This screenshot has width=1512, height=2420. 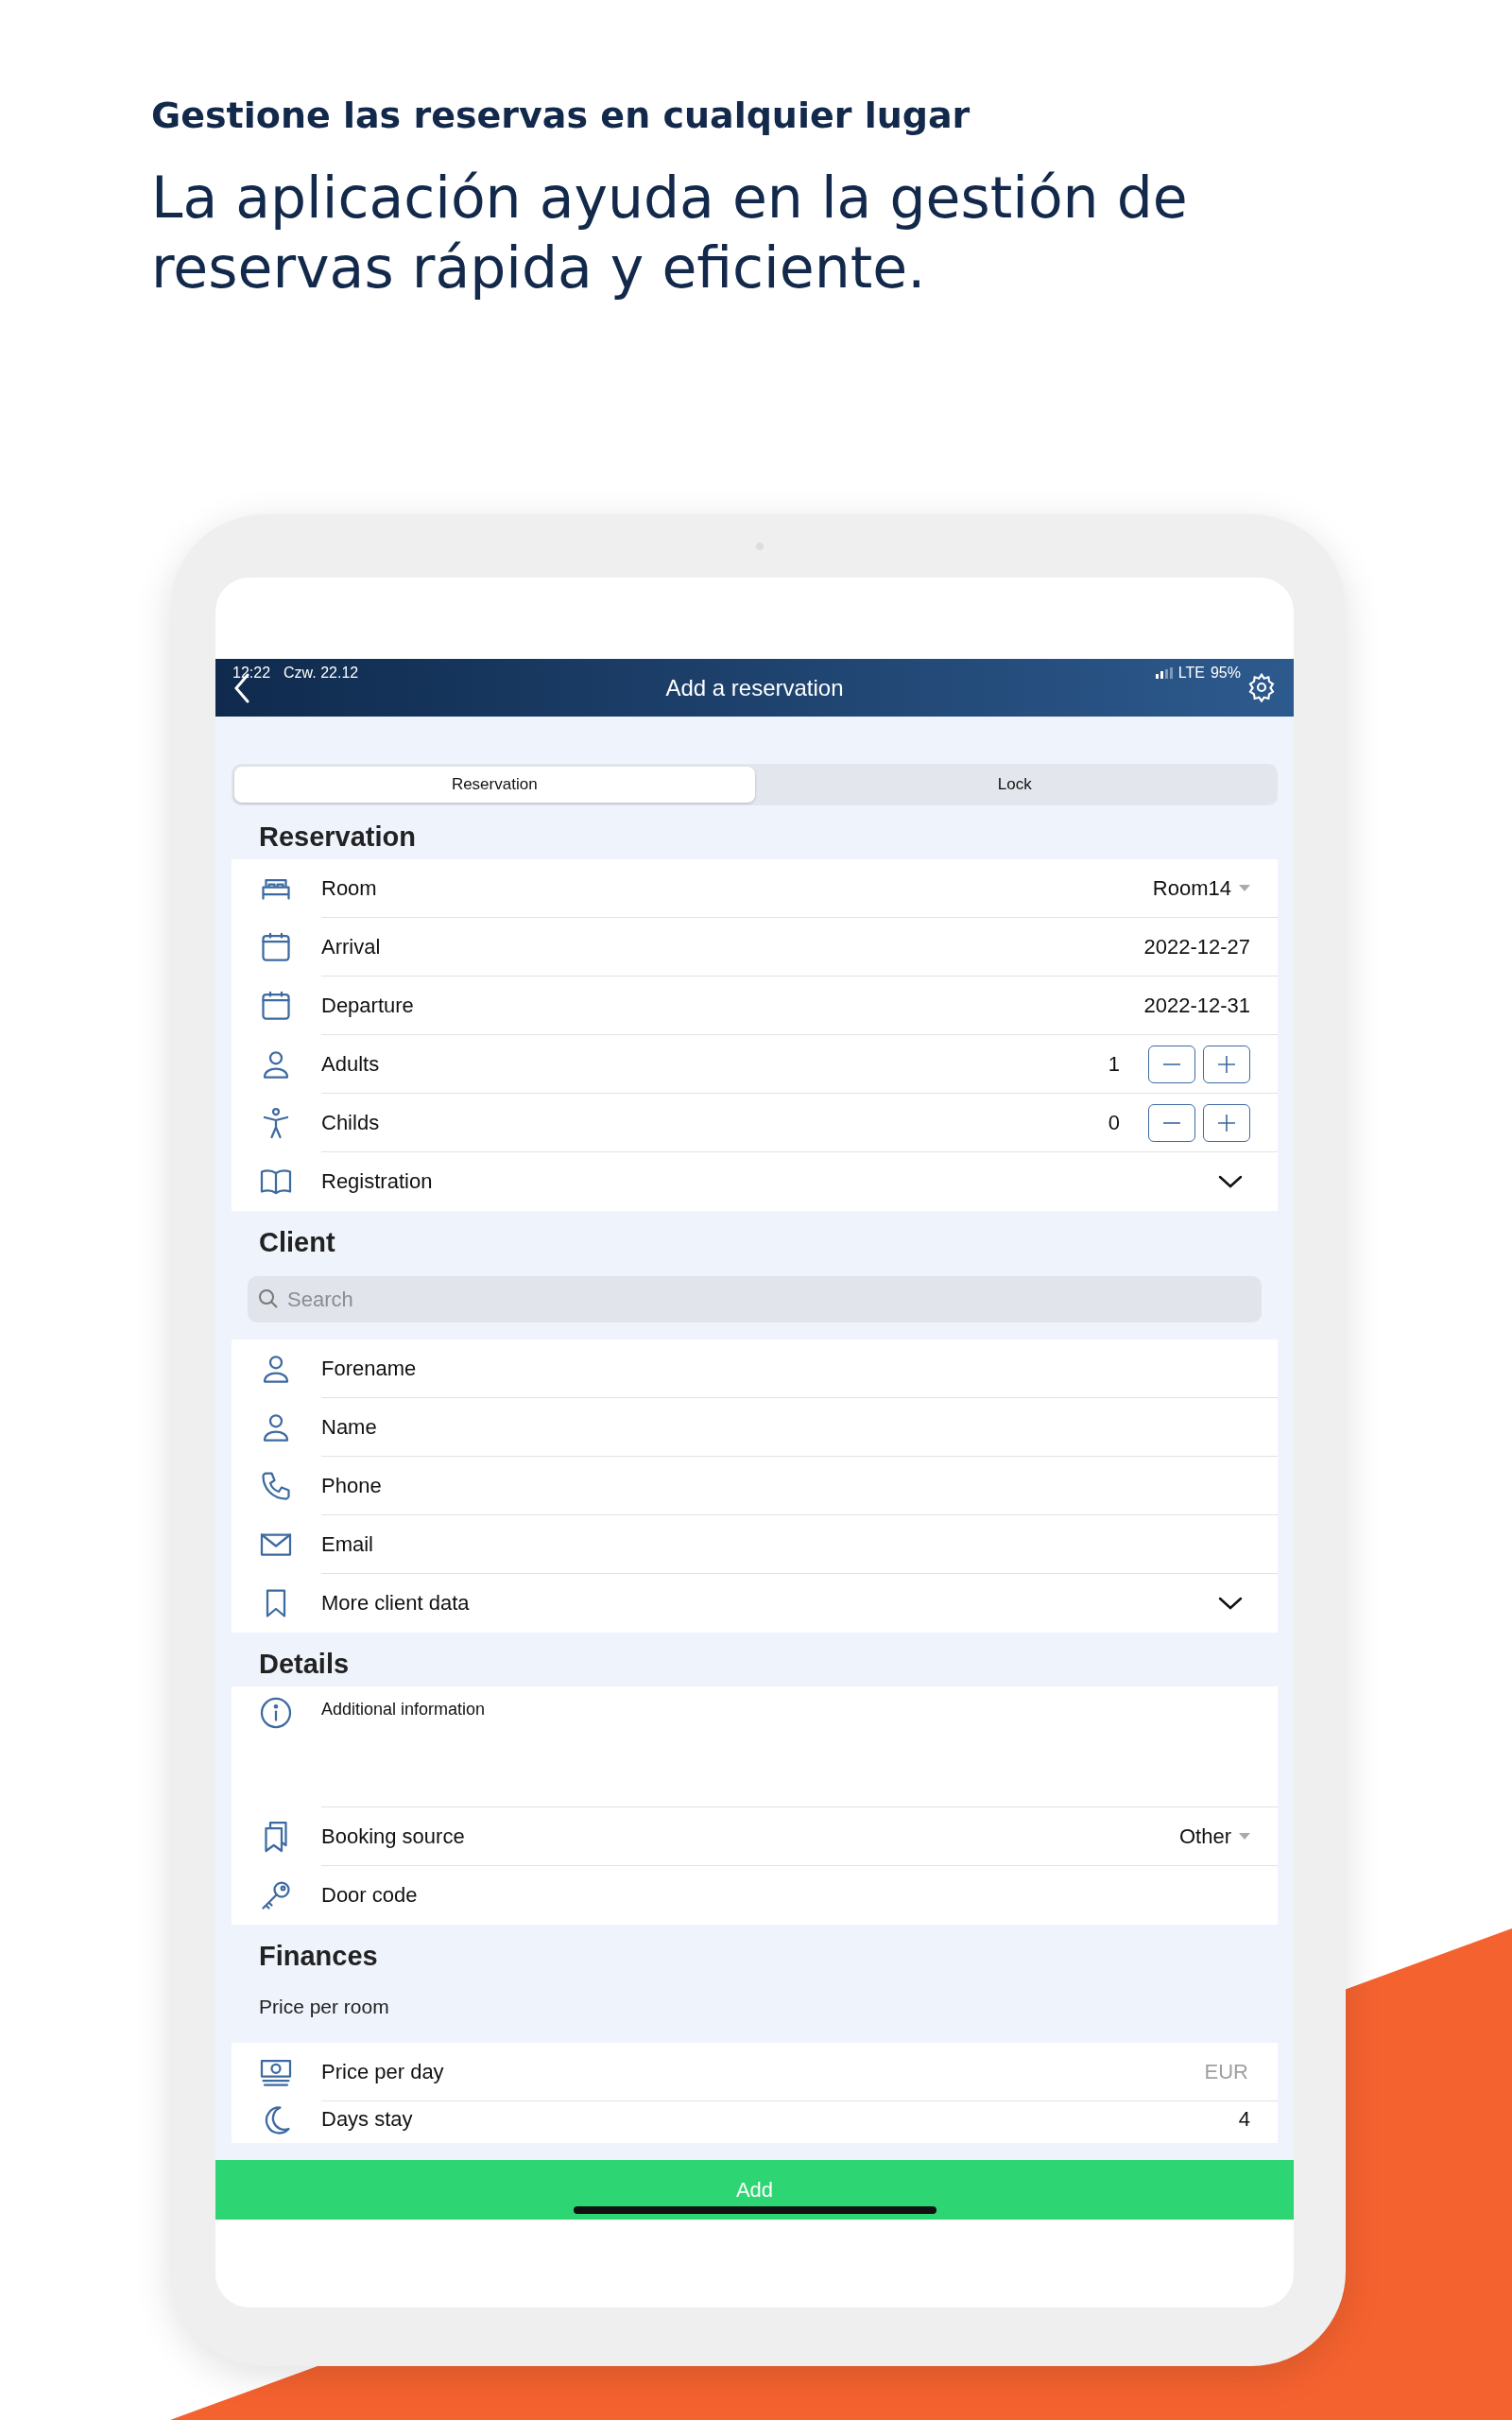 I want to click on search-icon, so click(x=268, y=1299).